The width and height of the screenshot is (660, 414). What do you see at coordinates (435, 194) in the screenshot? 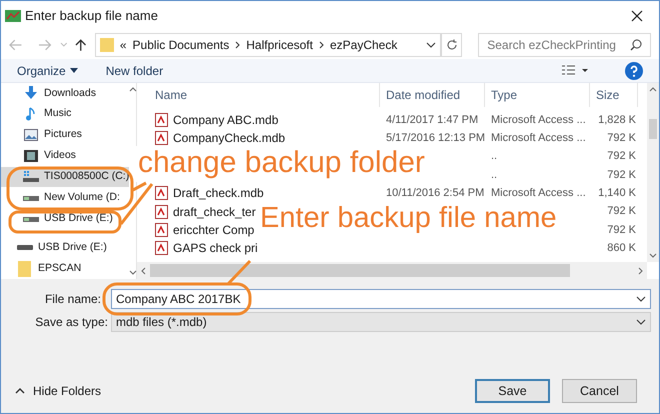
I see `date-modified: 10/11/2016 2:54 PM` at bounding box center [435, 194].